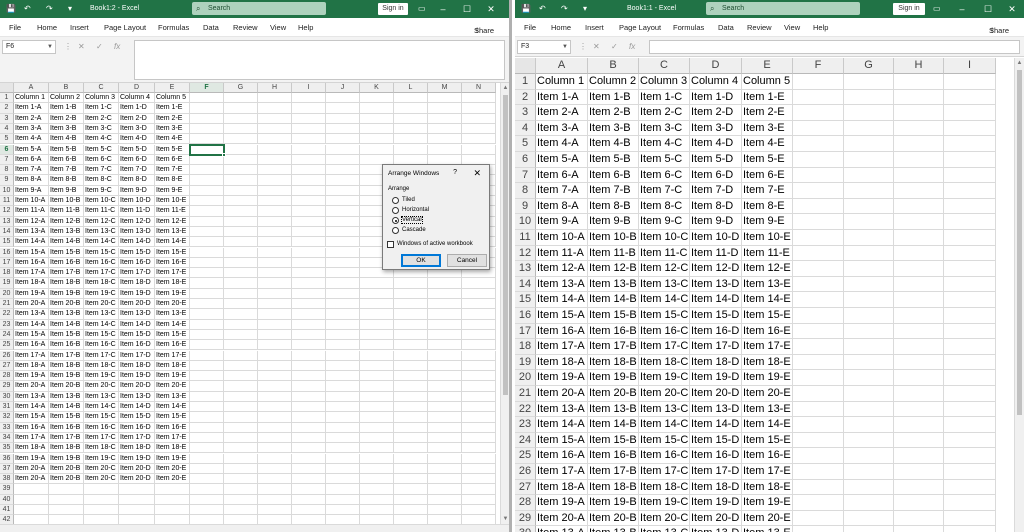 This screenshot has width=1024, height=532. What do you see at coordinates (544, 47) in the screenshot?
I see `name-box: F3 ▼` at bounding box center [544, 47].